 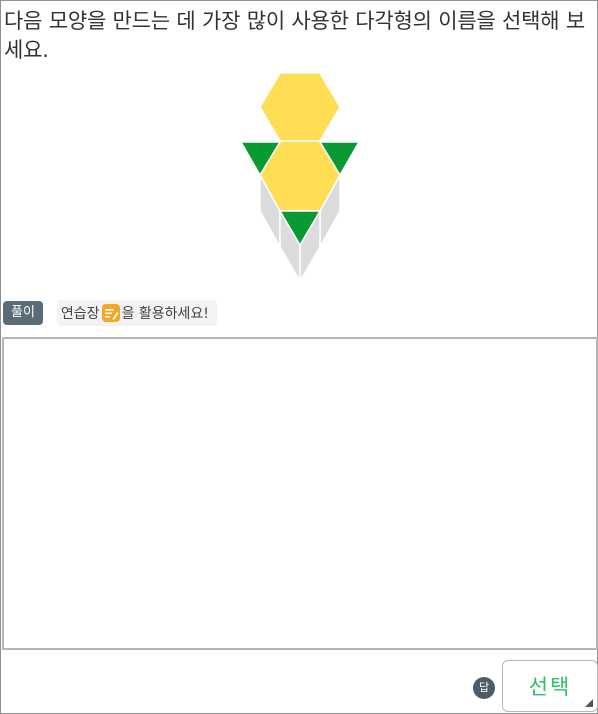 What do you see at coordinates (484, 688) in the screenshot?
I see `answer-badge: 답` at bounding box center [484, 688].